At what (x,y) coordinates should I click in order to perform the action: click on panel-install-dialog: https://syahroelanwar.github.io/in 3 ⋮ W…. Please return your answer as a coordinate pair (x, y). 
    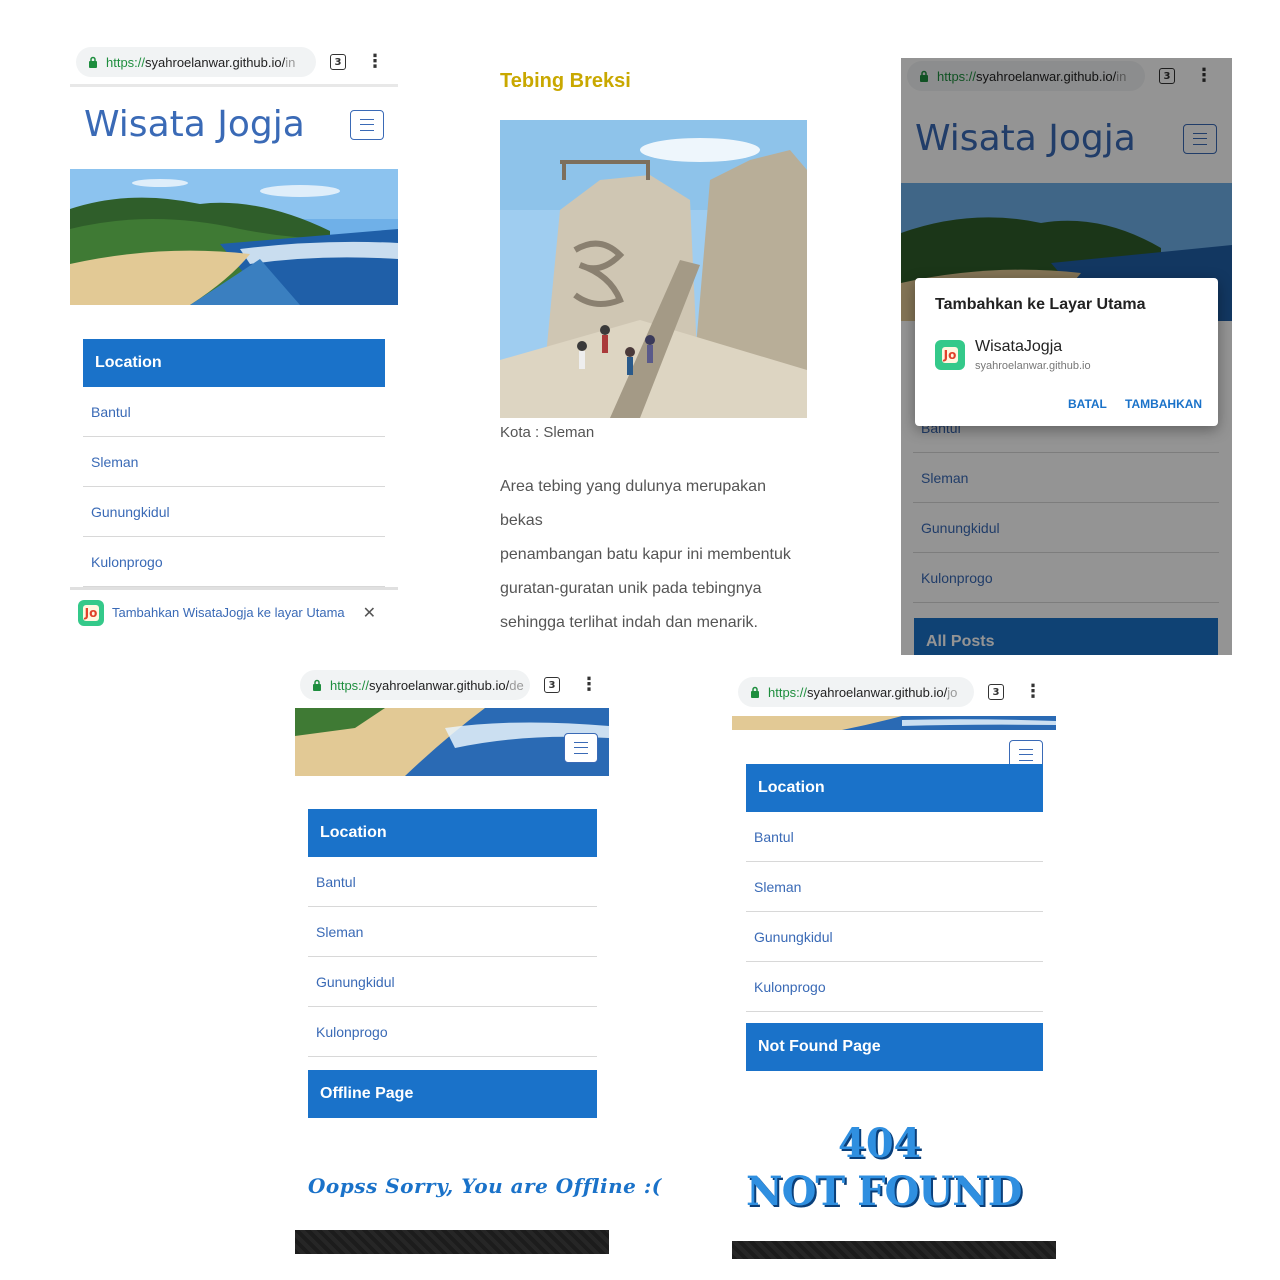
    Looking at the image, I should click on (1066, 356).